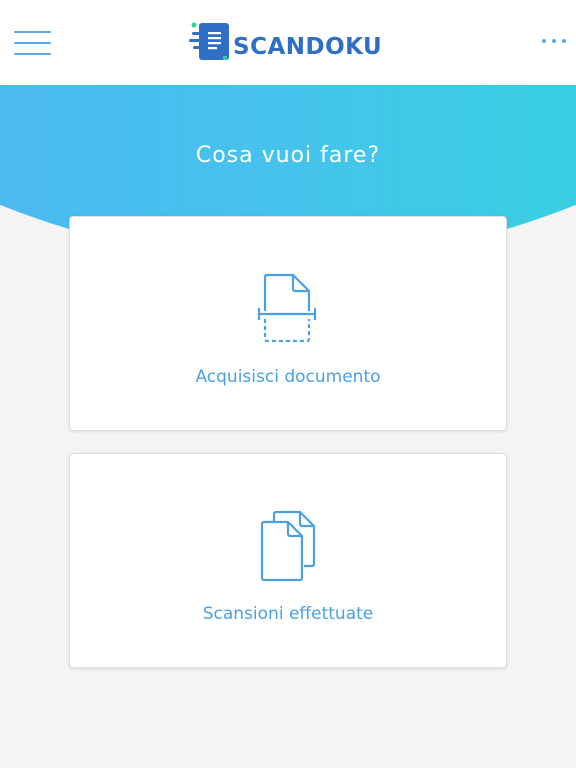  What do you see at coordinates (33, 43) in the screenshot?
I see `hamburger-icon` at bounding box center [33, 43].